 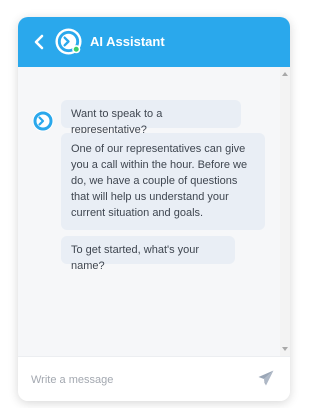 I want to click on message-input, so click(x=131, y=380).